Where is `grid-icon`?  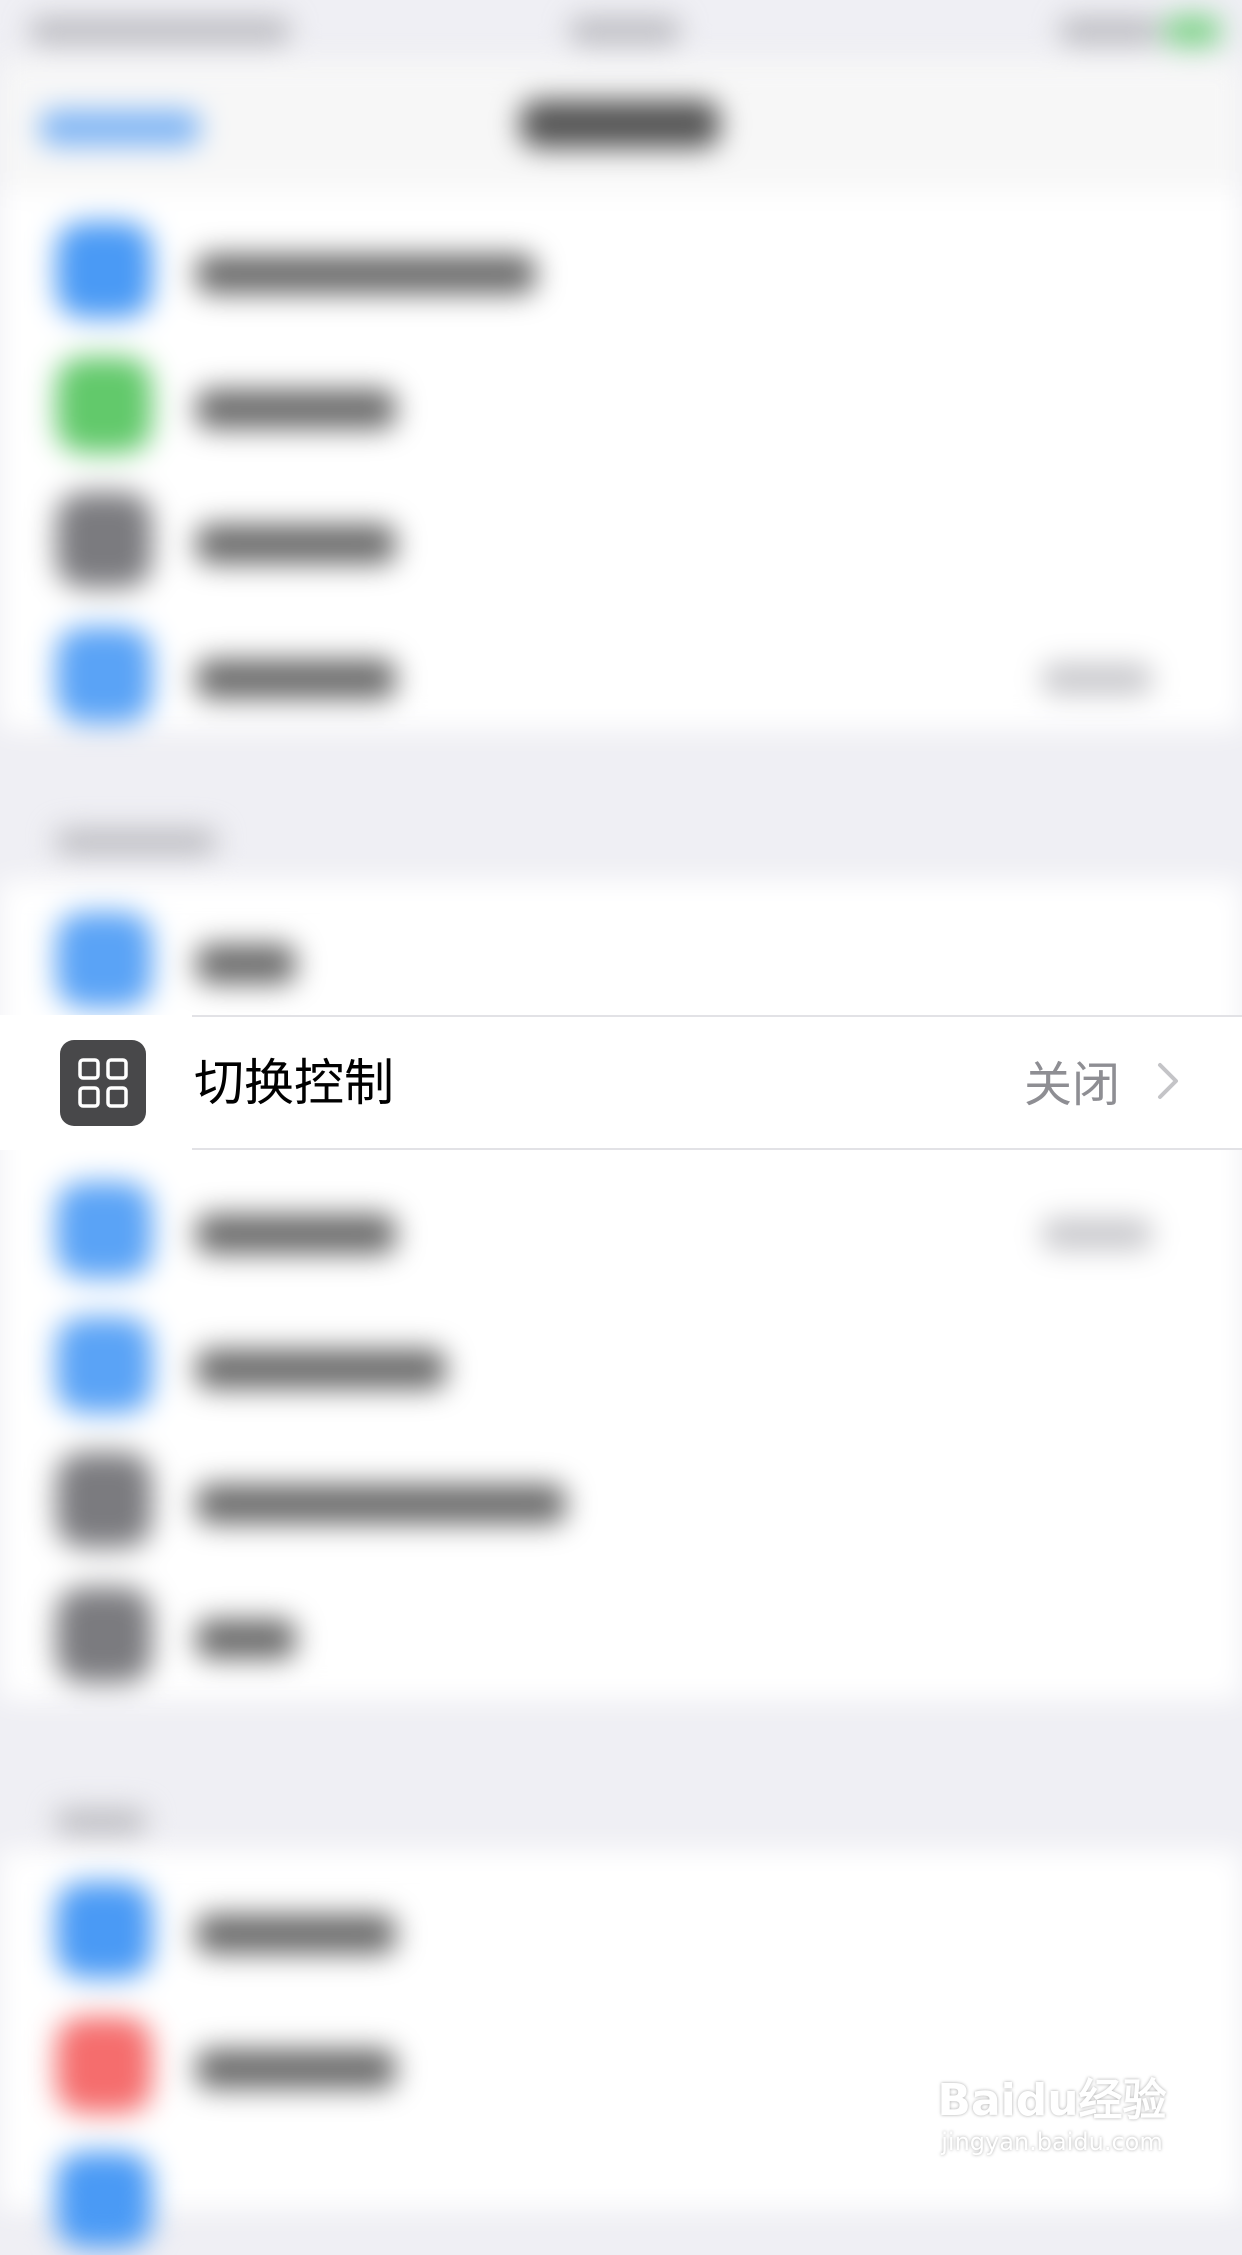
grid-icon is located at coordinates (103, 1083).